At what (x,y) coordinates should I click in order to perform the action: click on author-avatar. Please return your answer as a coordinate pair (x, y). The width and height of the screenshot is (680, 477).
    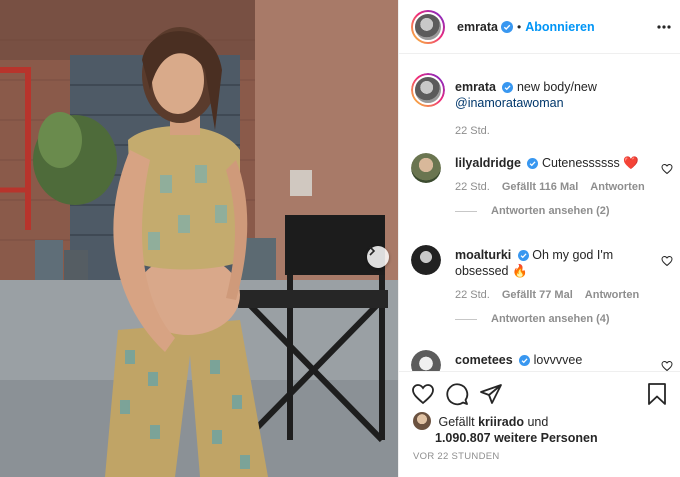
    Looking at the image, I should click on (428, 26).